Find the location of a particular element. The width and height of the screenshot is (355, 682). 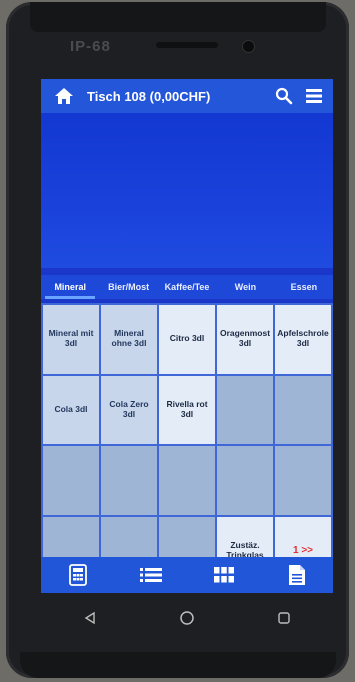

product-button: Mineral mit 3dl is located at coordinates (71, 339).